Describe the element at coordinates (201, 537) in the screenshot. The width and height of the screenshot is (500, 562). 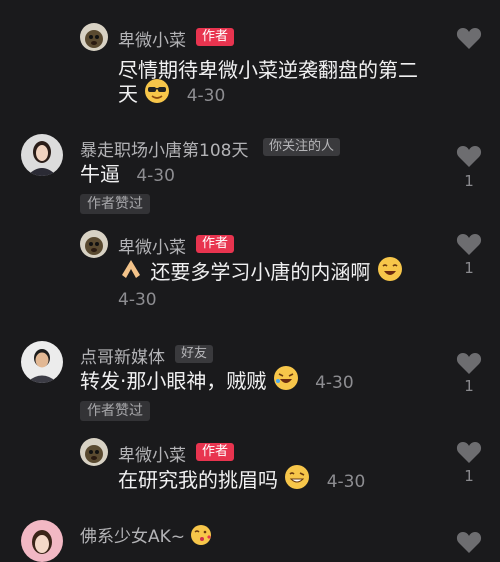
I see `kiss-emoji-icon` at that location.